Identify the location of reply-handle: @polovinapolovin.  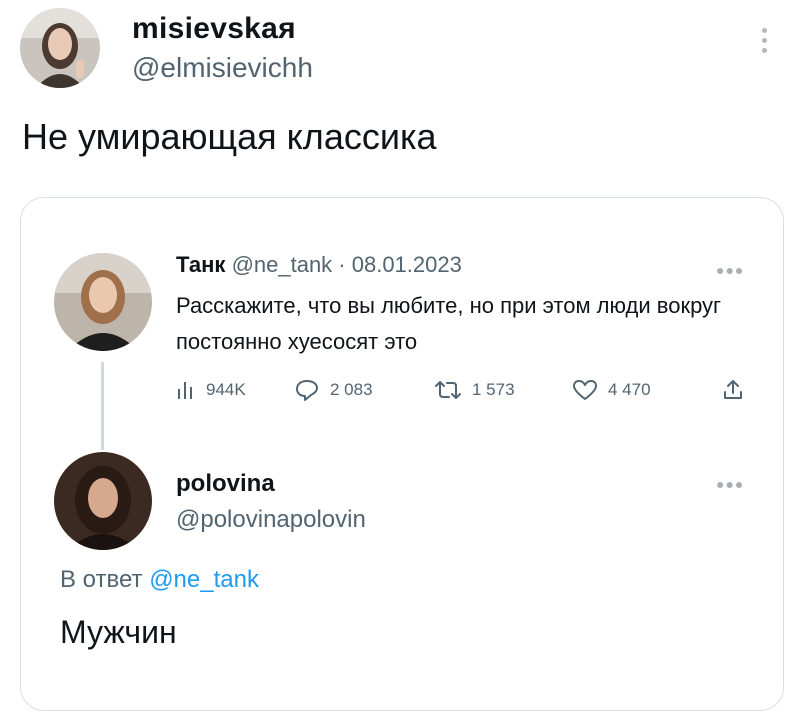
(271, 520).